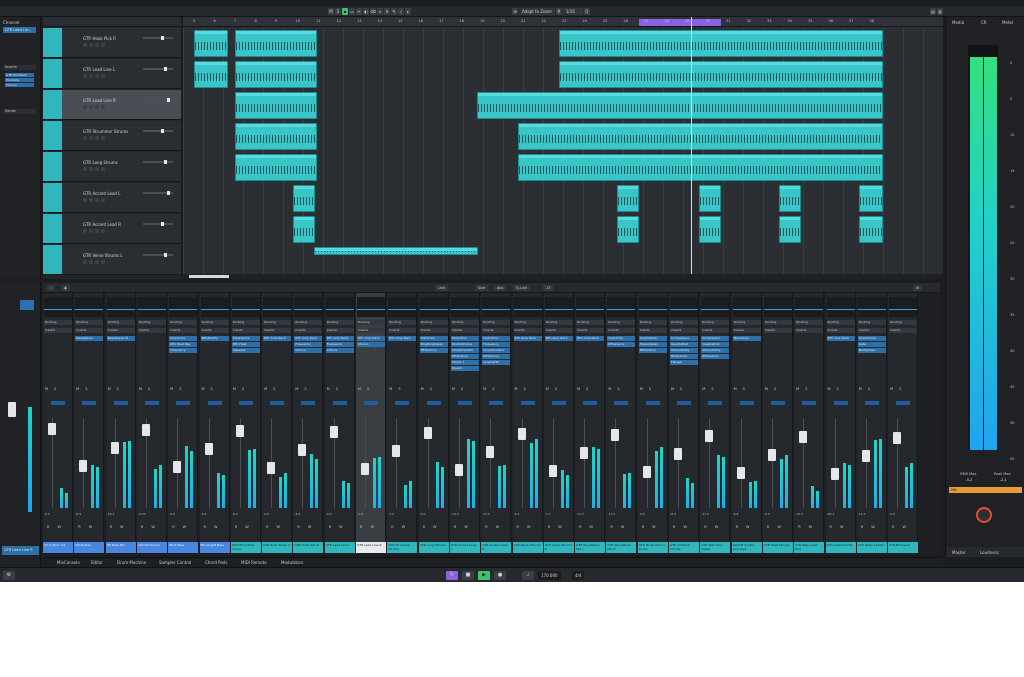 This screenshot has width=1024, height=677. What do you see at coordinates (528, 575) in the screenshot?
I see `click-icon: ♩` at bounding box center [528, 575].